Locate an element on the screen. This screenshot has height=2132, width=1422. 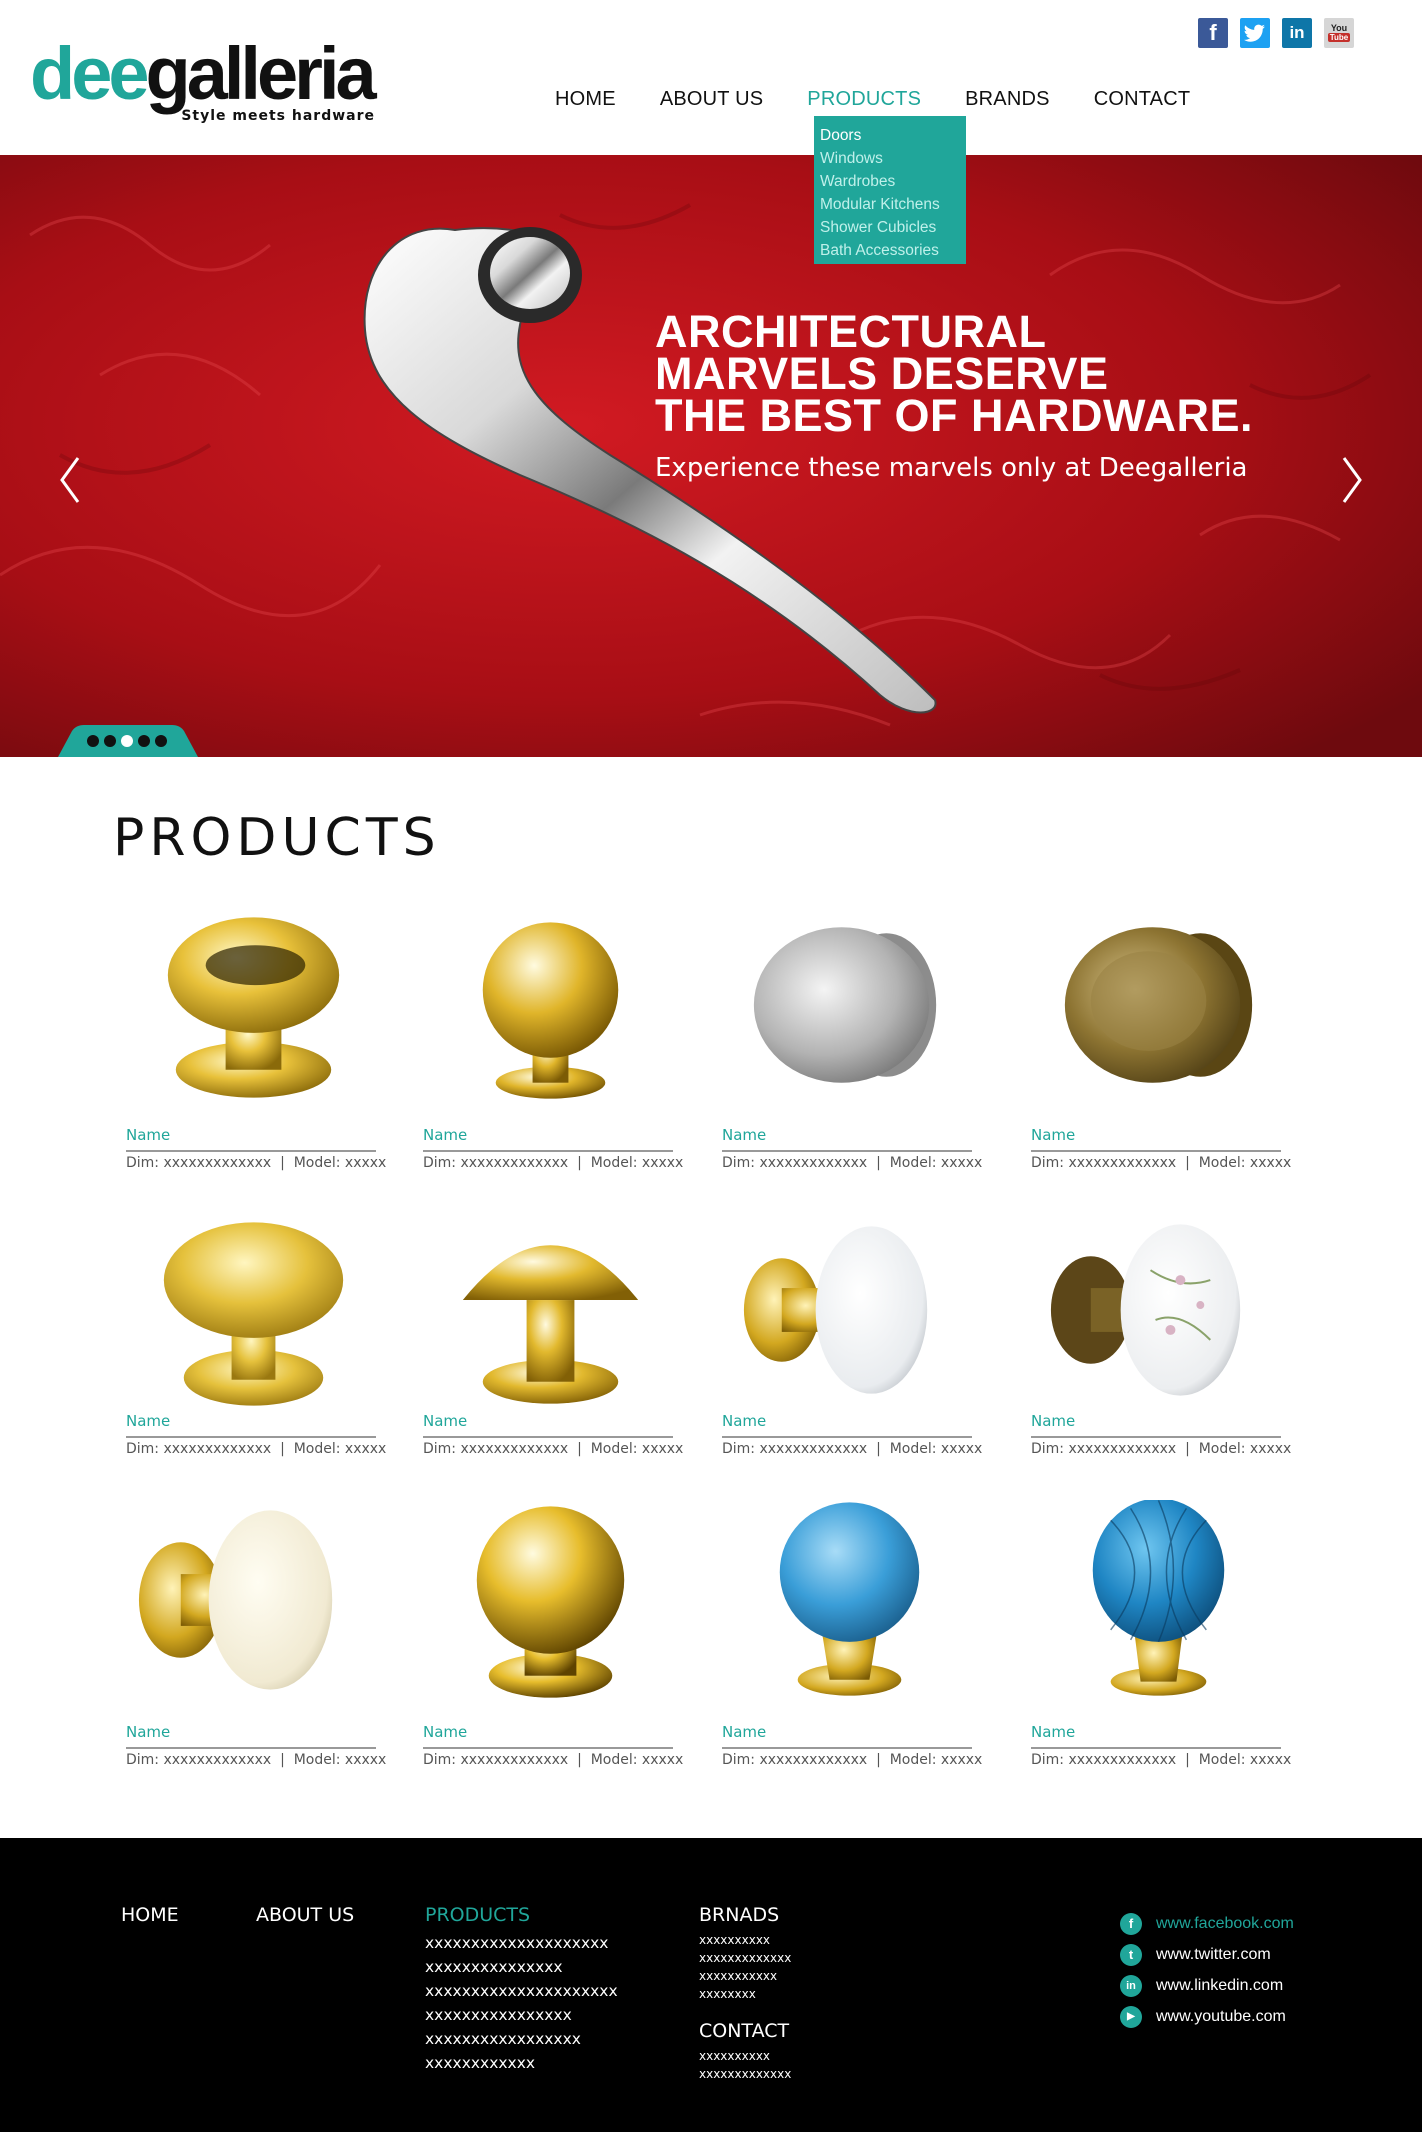
site-logo: deegalleria Style meets hardware is located at coordinates (203, 77).